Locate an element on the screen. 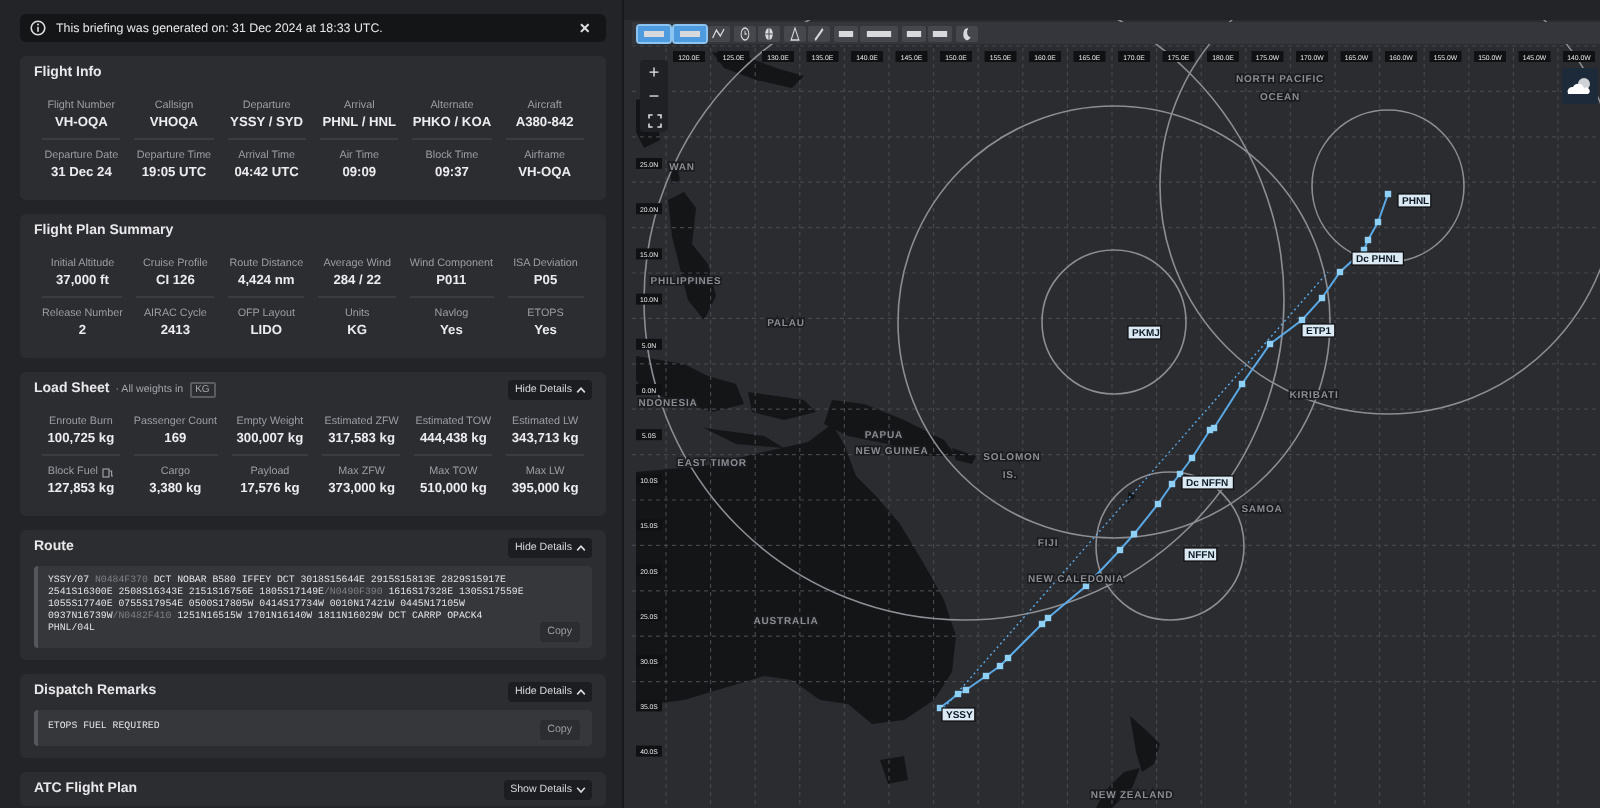 The image size is (1600, 808). pen-button is located at coordinates (819, 33).